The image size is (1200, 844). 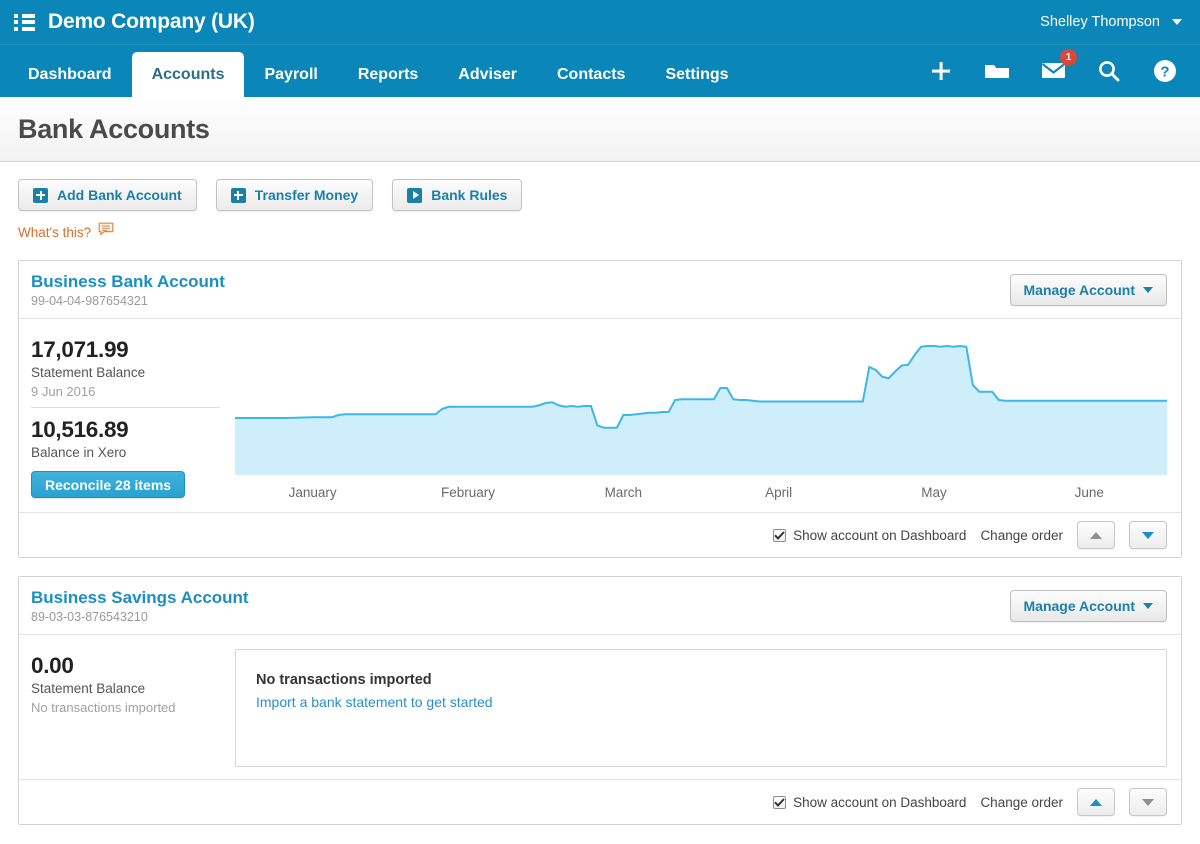 What do you see at coordinates (344, 680) in the screenshot?
I see `empty-state-title: No transactions imported` at bounding box center [344, 680].